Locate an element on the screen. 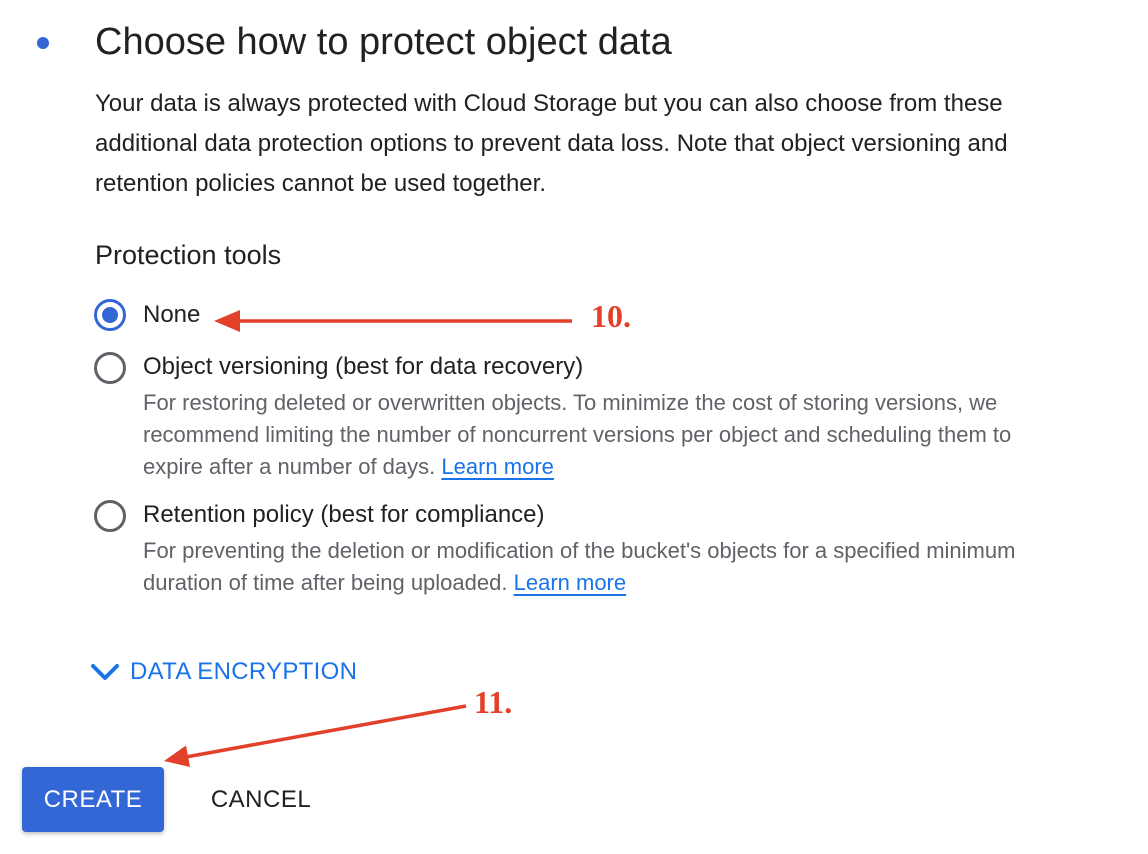  data-encryption-label: DATA ENCRYPTION is located at coordinates (244, 671).